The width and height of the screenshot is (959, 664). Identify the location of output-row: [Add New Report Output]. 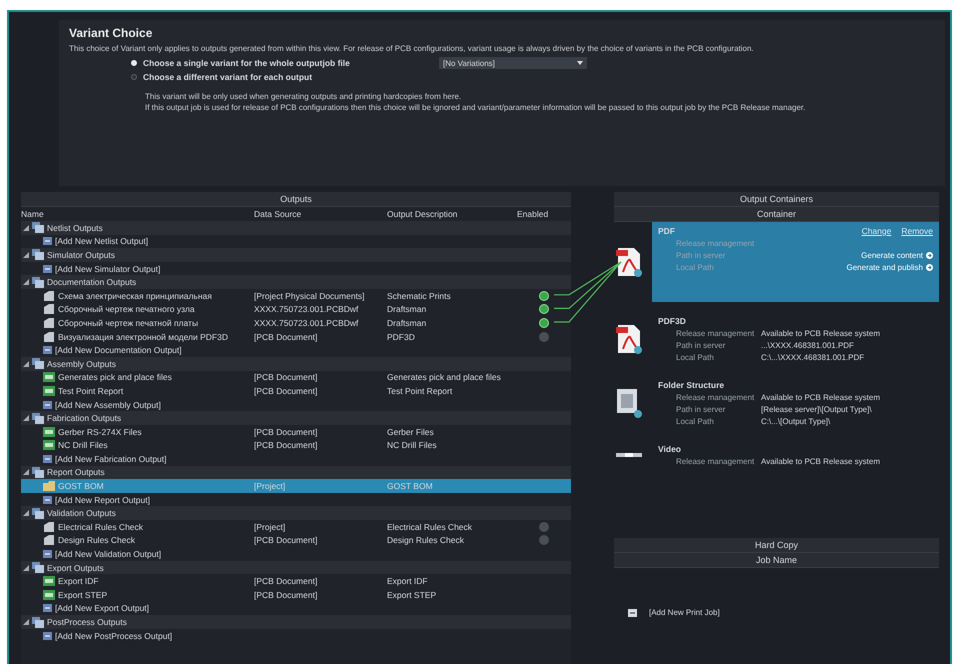
(296, 499).